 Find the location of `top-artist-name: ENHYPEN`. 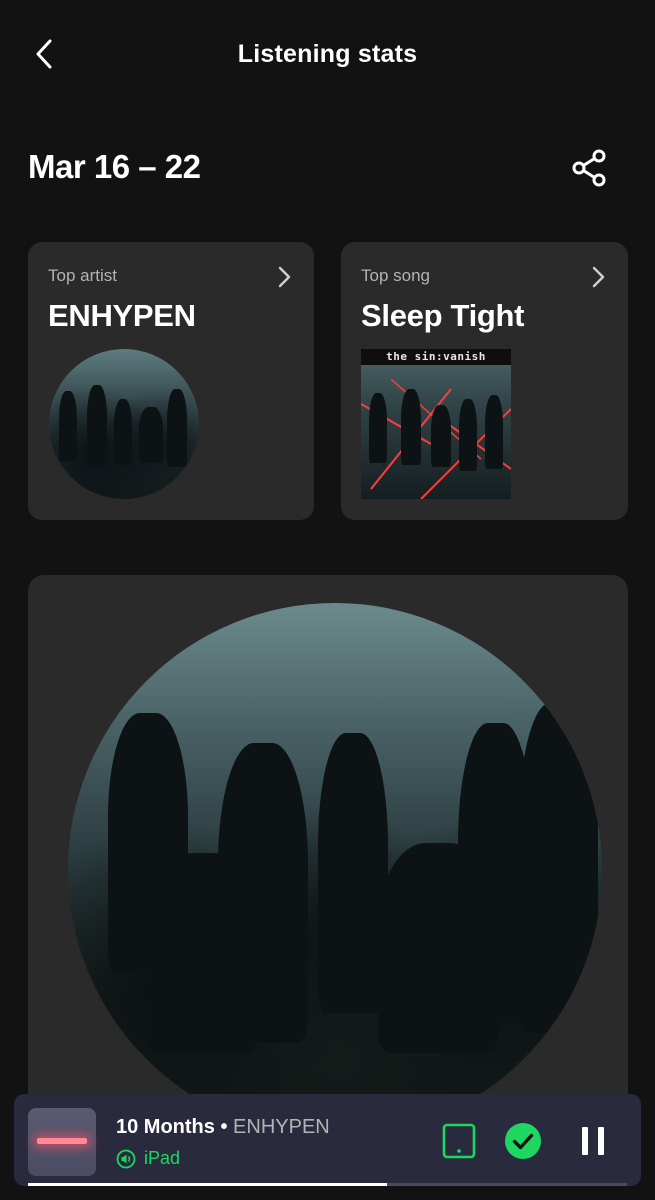

top-artist-name: ENHYPEN is located at coordinates (122, 315).